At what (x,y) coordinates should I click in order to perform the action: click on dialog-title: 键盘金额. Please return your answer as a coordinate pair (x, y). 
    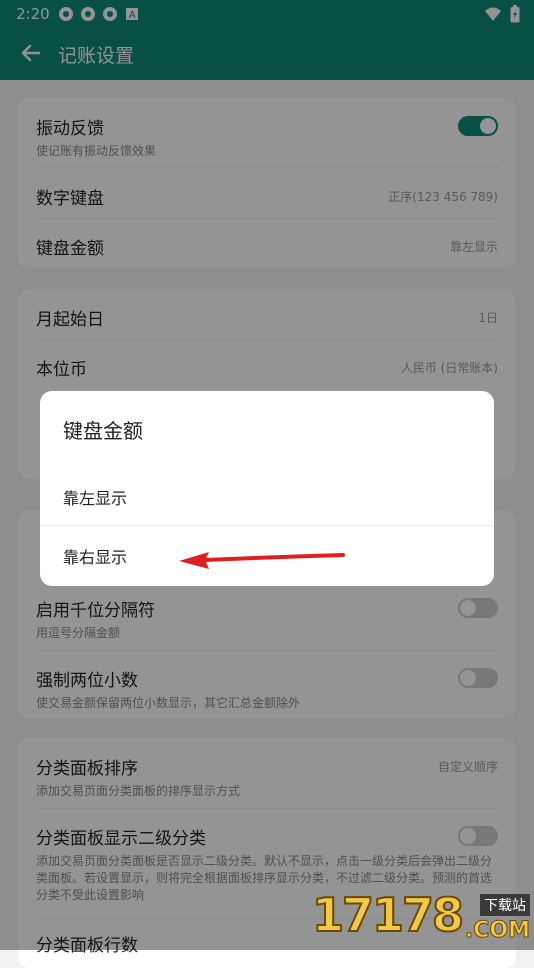
    Looking at the image, I should click on (103, 431).